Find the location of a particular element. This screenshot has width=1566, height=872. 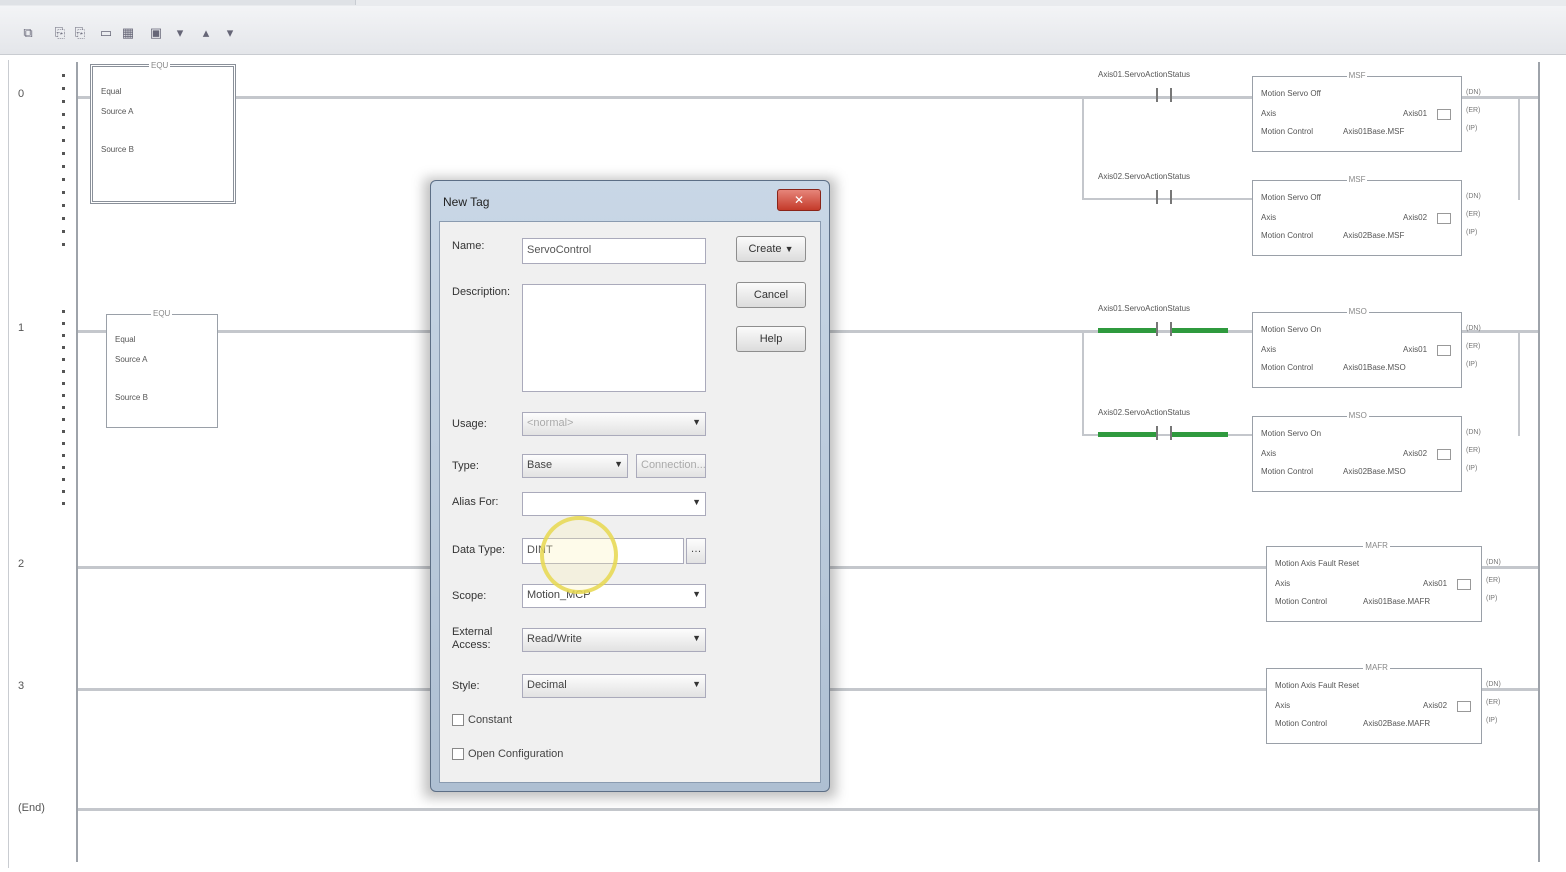

type-select: Base ▼ is located at coordinates (575, 466).